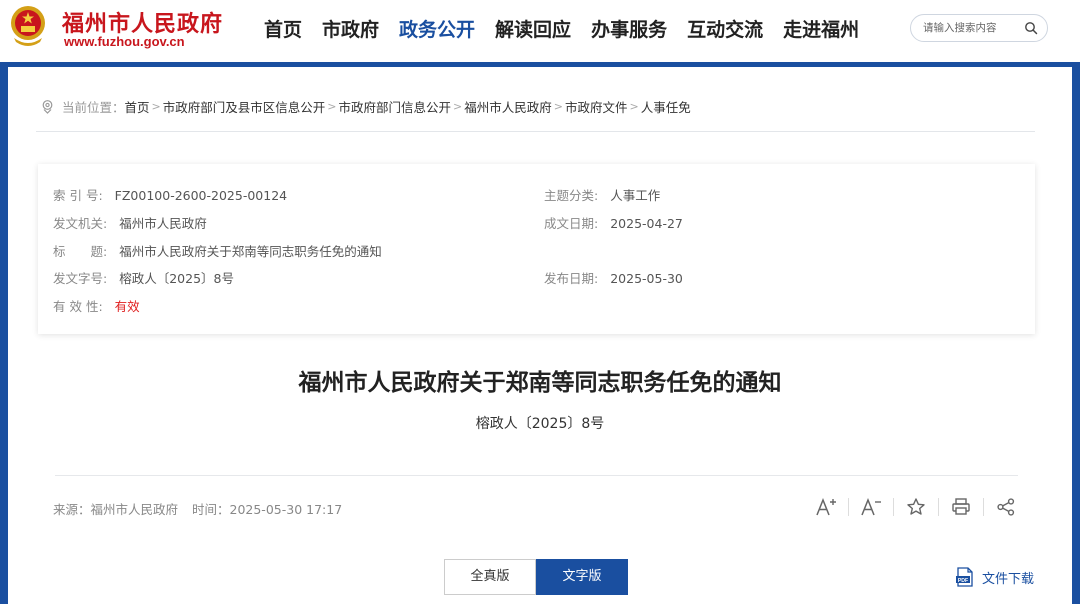 This screenshot has height=604, width=1080. I want to click on info-label: 成文日期:, so click(571, 223).